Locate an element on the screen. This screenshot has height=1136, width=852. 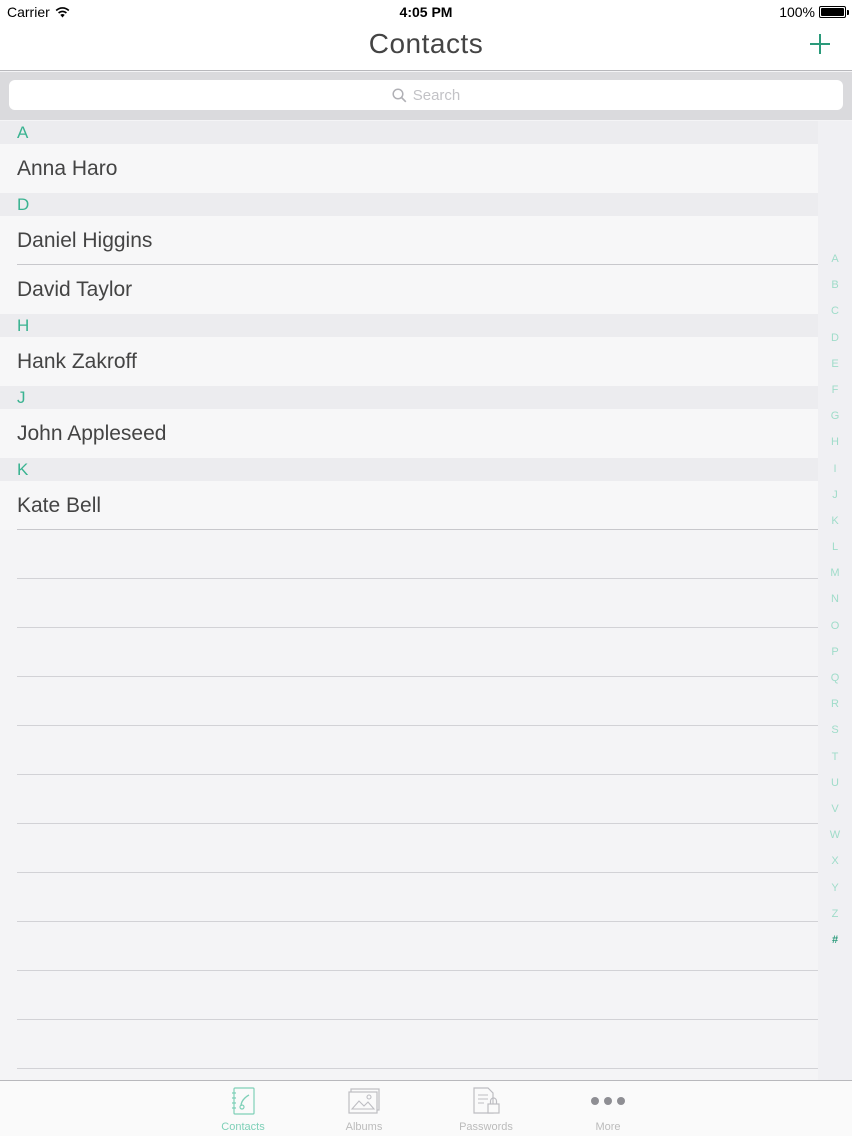
index-letter: L is located at coordinates (835, 547).